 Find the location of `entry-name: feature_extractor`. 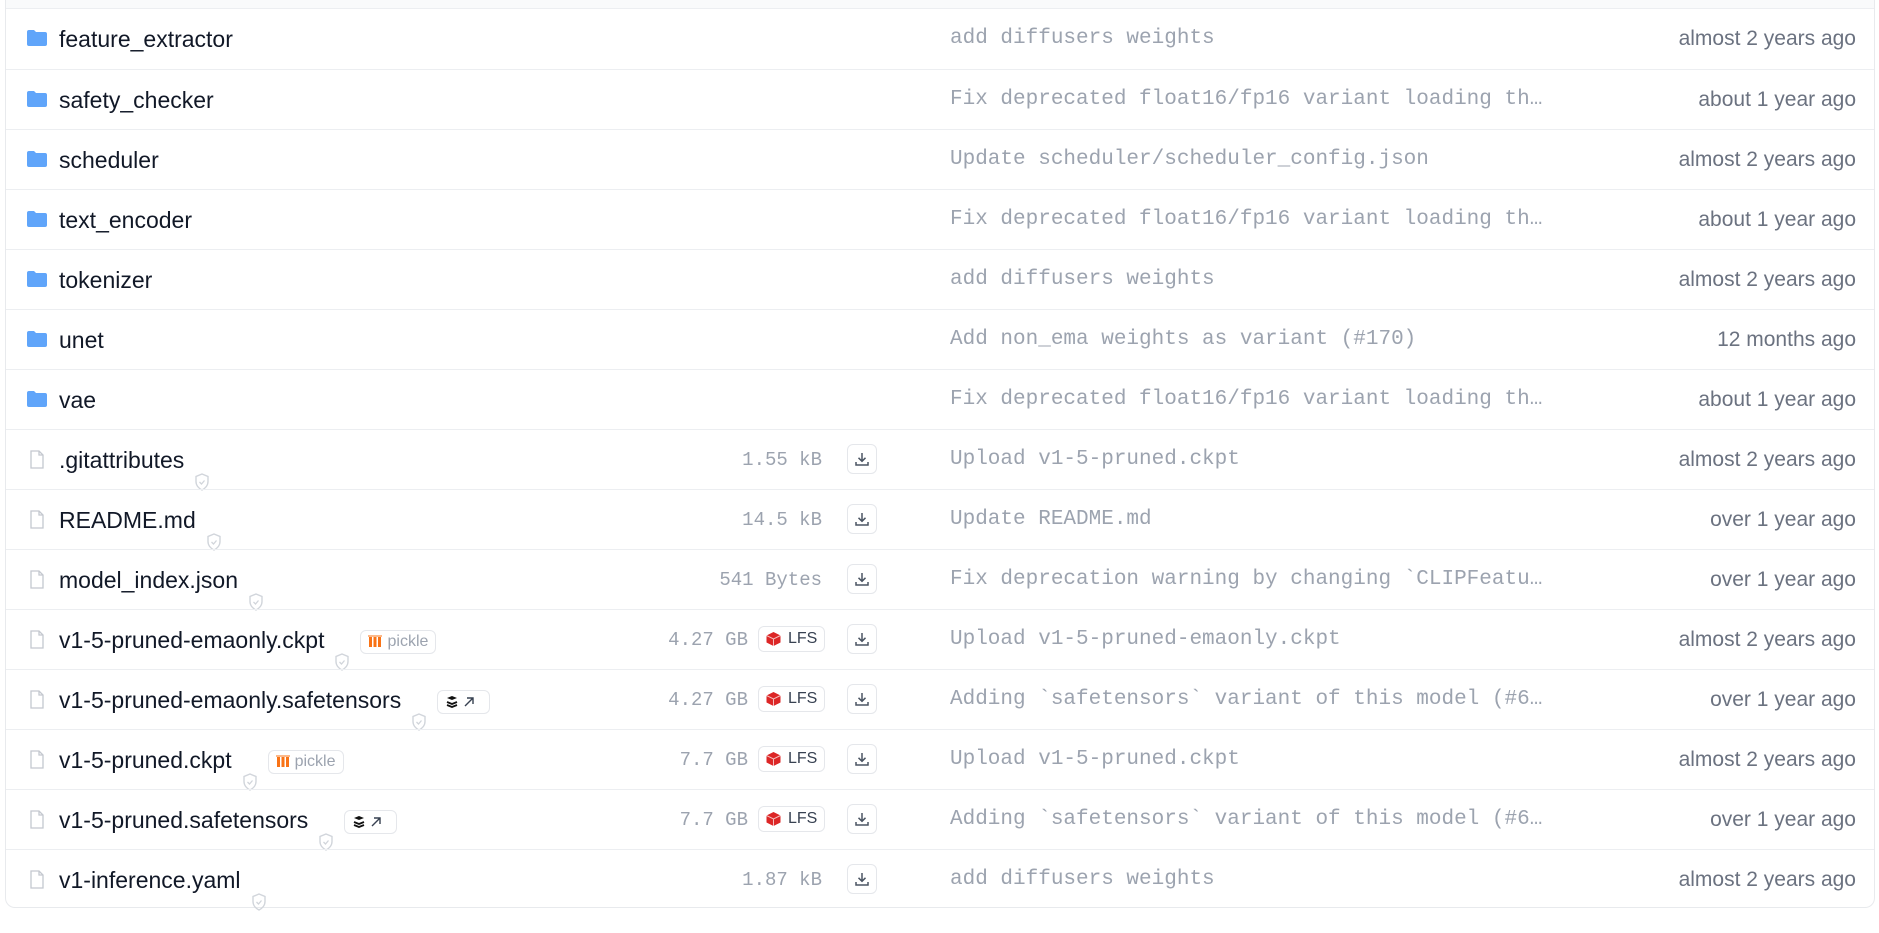

entry-name: feature_extractor is located at coordinates (146, 39).